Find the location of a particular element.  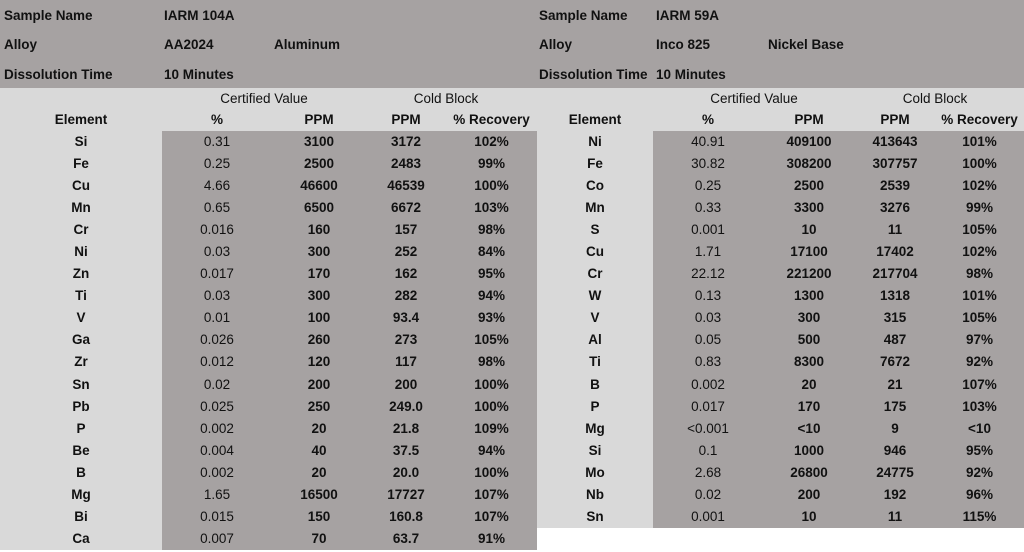

left-cell-ppm-cold: 2483 is located at coordinates (406, 164).